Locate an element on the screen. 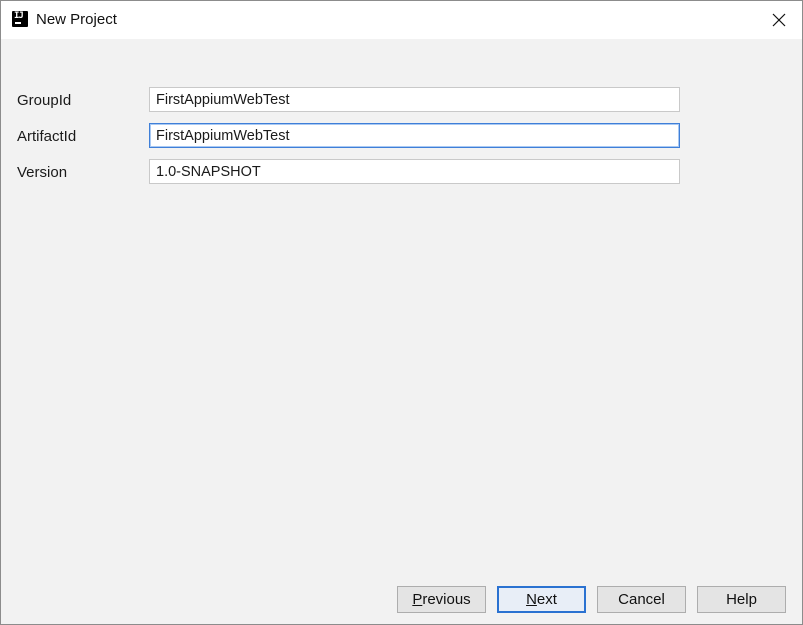  close-icon is located at coordinates (779, 20).